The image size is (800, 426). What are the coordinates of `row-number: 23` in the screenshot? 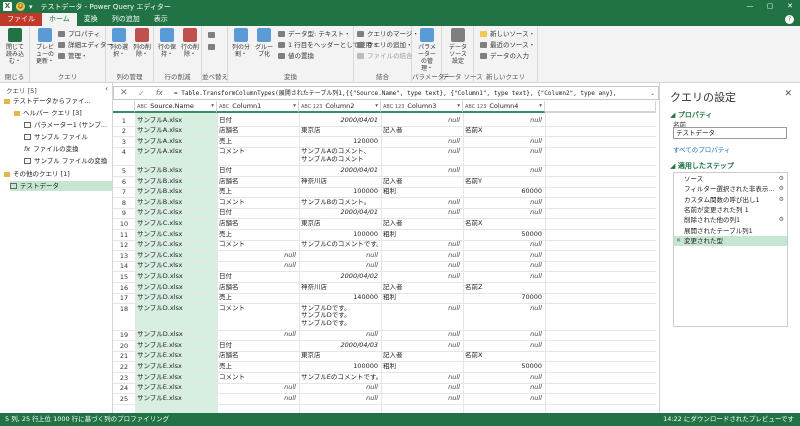 It's located at (124, 378).